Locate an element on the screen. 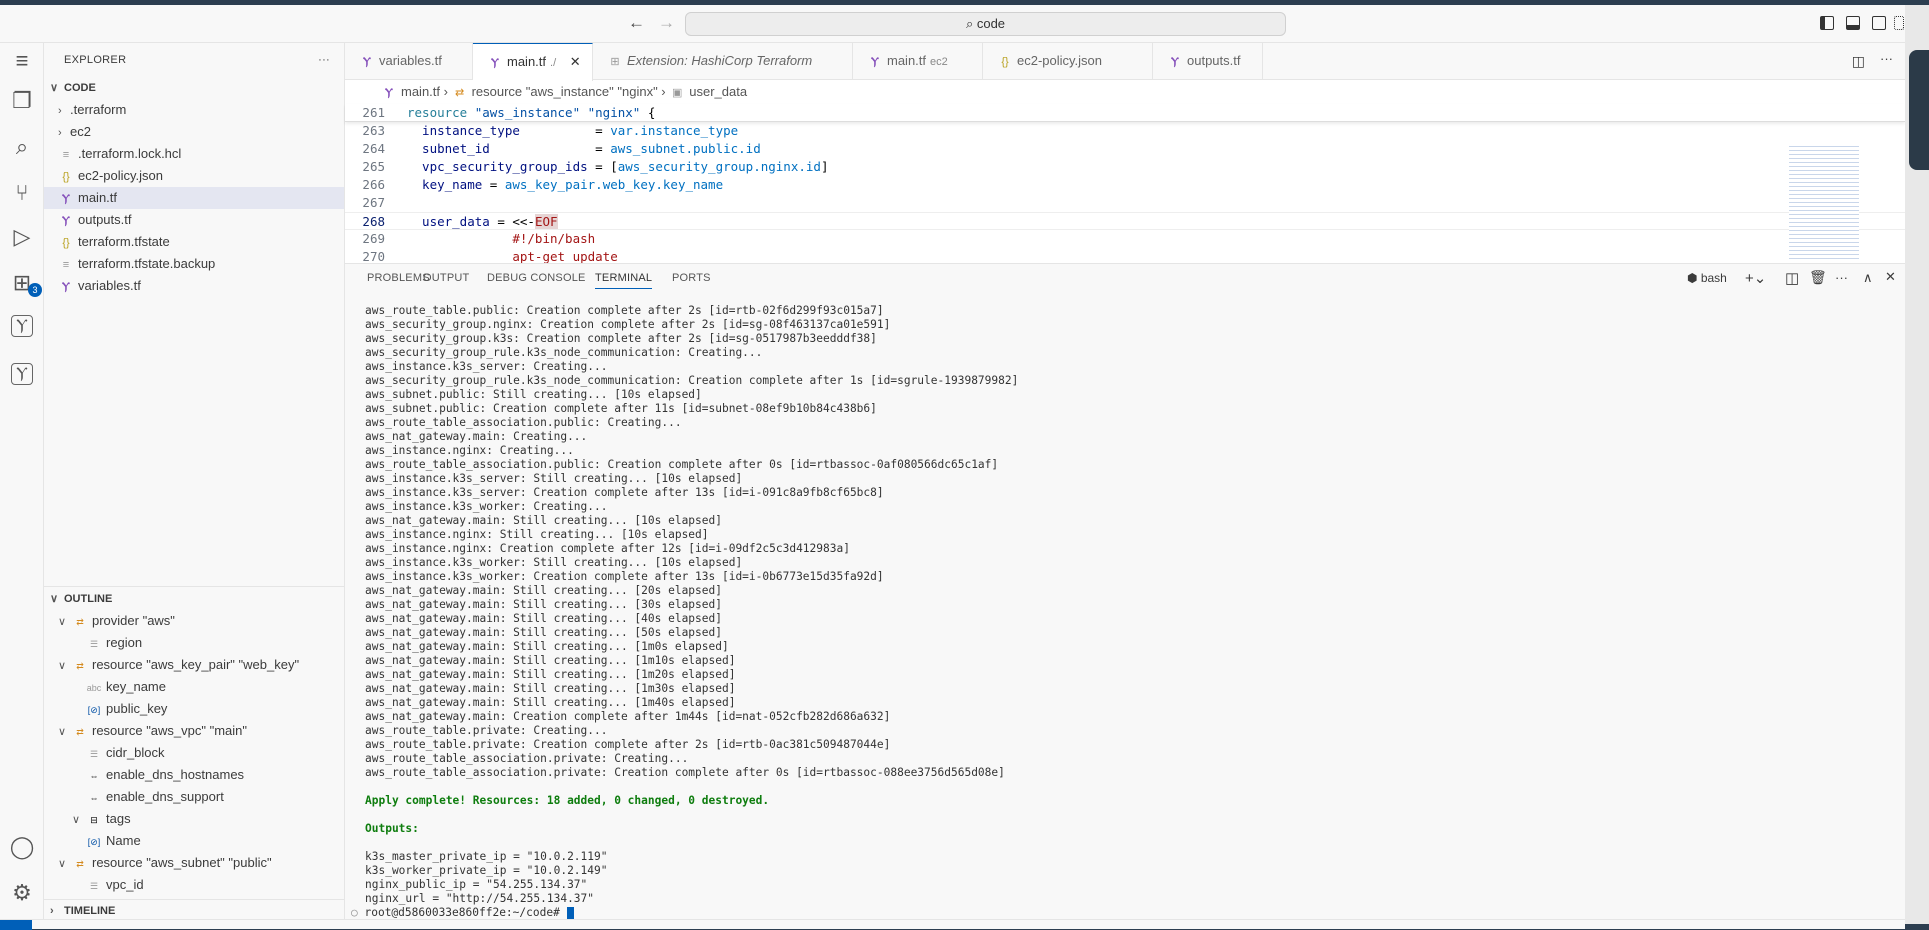 The image size is (1929, 930). terminal-prompt-line: ○ root@d5860033e860ff2e:~/code# is located at coordinates (684, 913).